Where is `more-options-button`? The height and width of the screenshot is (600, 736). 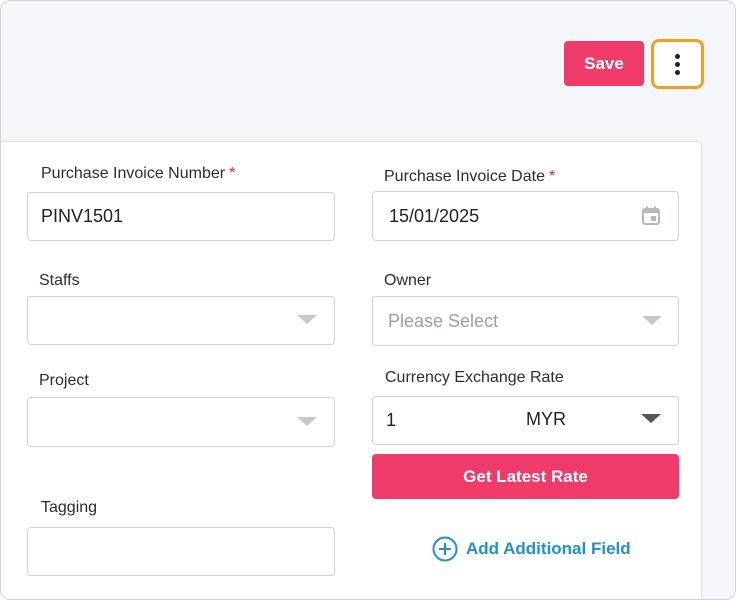 more-options-button is located at coordinates (677, 64).